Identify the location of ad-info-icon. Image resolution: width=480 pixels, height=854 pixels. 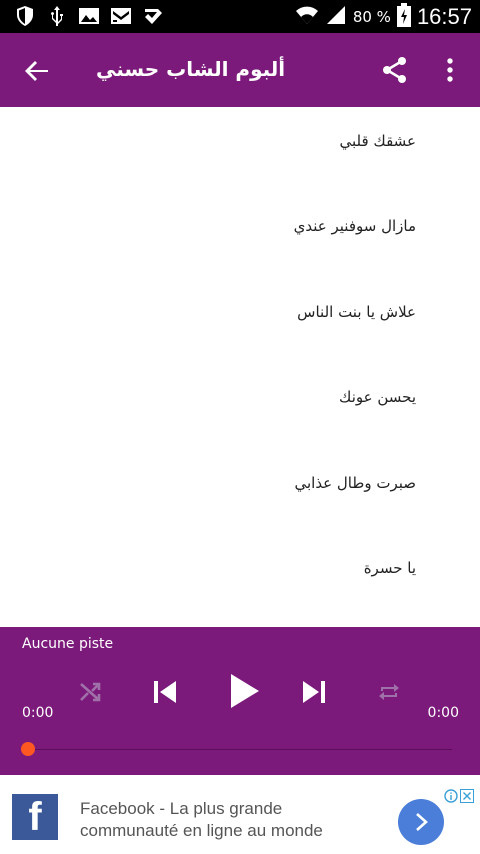
(451, 795).